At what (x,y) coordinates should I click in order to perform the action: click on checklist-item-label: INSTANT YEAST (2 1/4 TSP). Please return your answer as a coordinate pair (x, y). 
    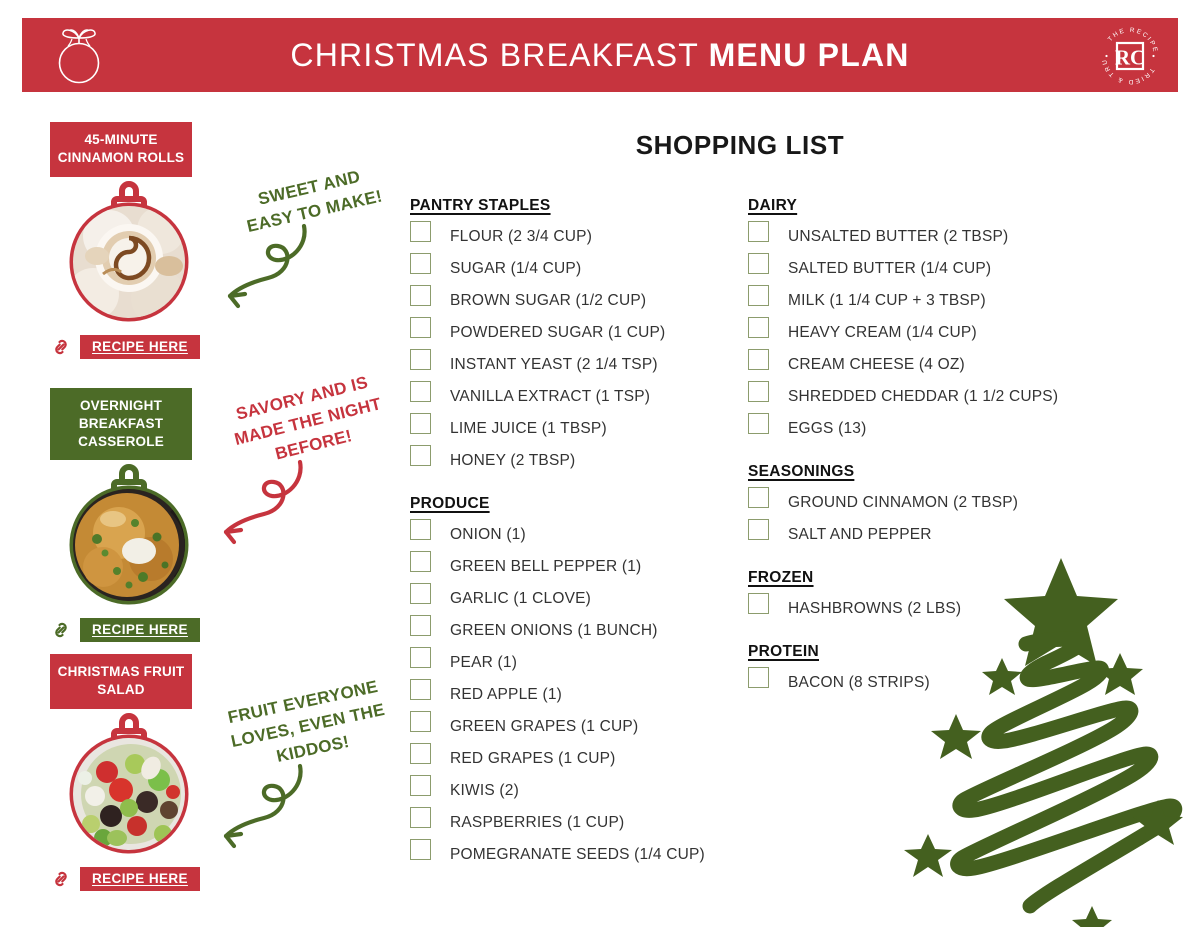
    Looking at the image, I should click on (554, 364).